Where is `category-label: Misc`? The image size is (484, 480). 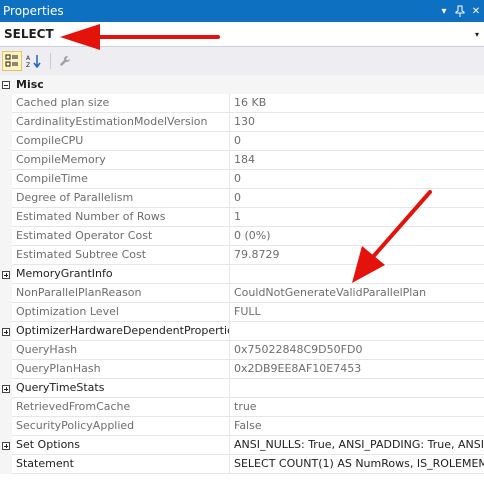
category-label: Misc is located at coordinates (248, 84).